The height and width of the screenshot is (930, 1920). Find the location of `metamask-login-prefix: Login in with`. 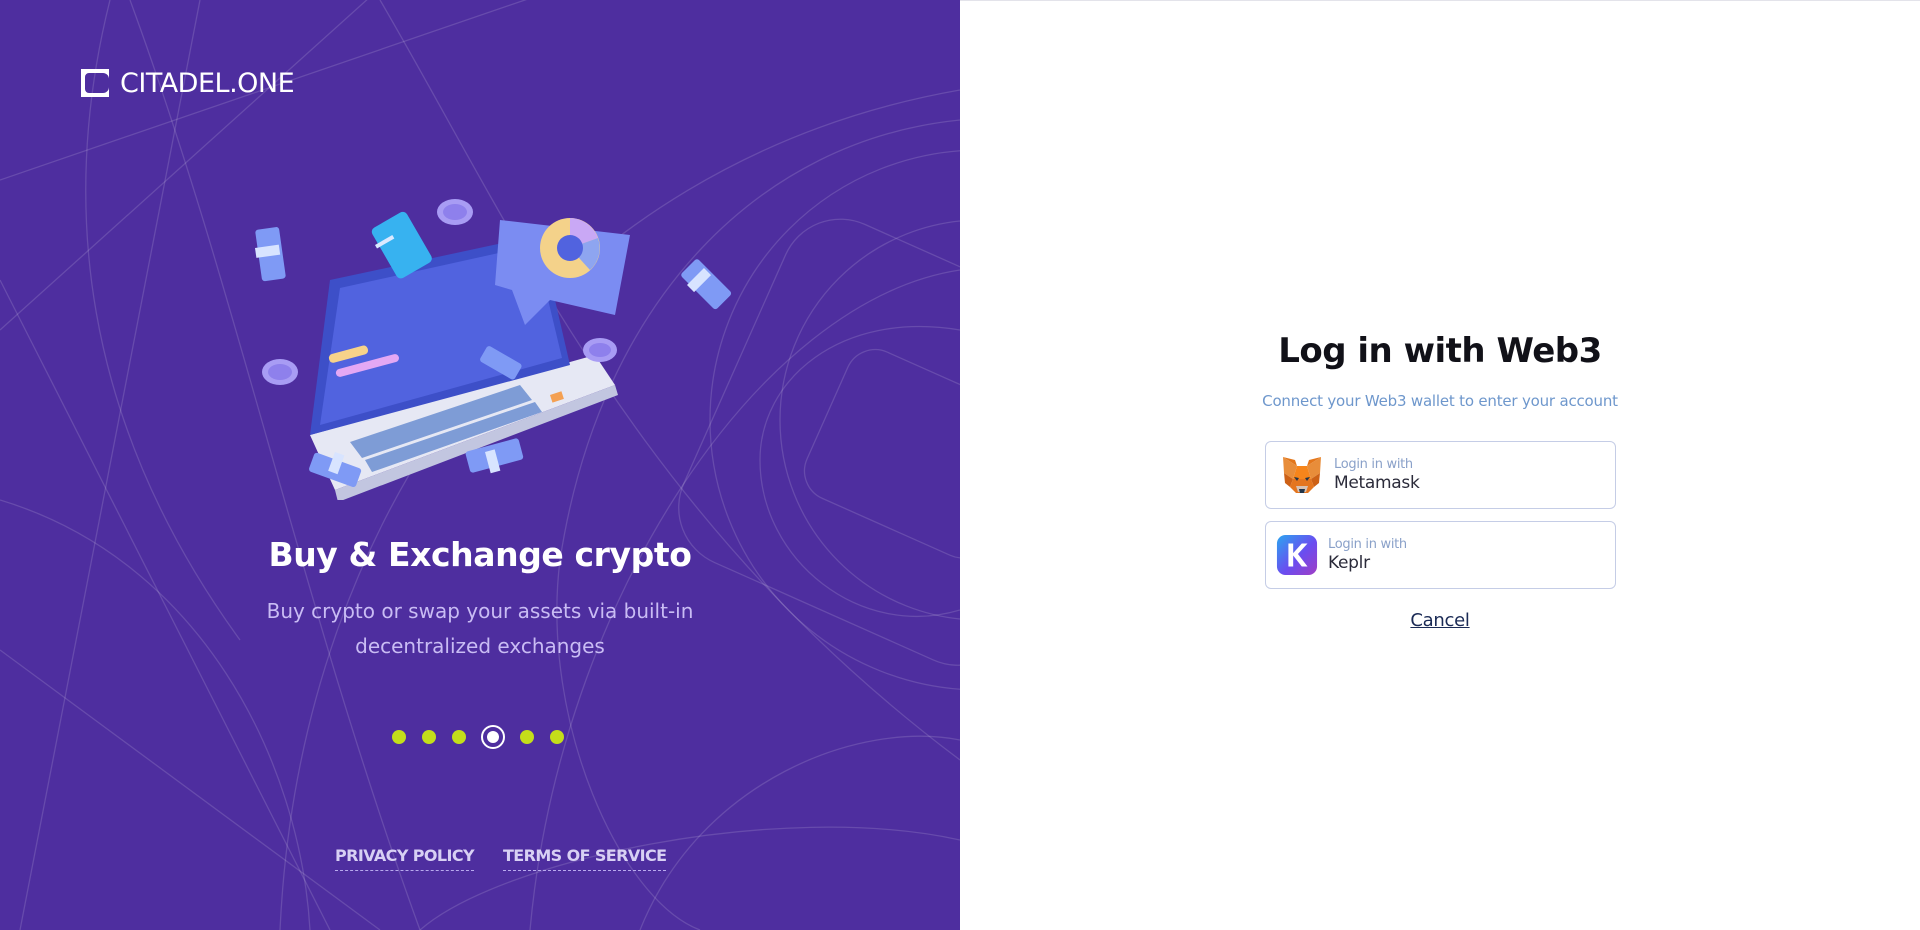

metamask-login-prefix: Login in with is located at coordinates (1373, 464).